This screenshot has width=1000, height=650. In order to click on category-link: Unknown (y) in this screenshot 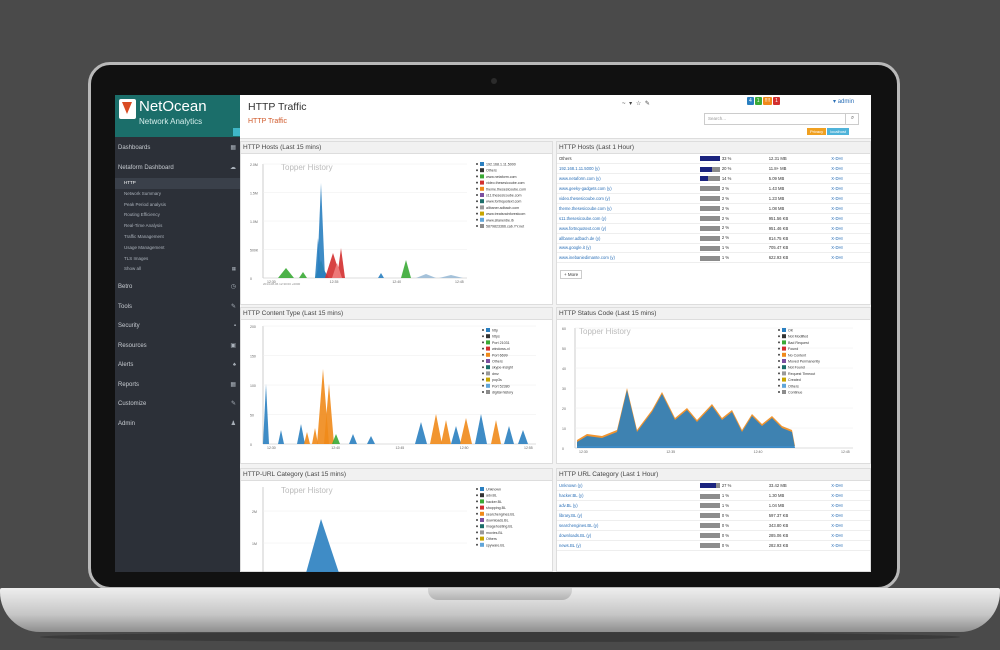, I will do `click(571, 485)`.